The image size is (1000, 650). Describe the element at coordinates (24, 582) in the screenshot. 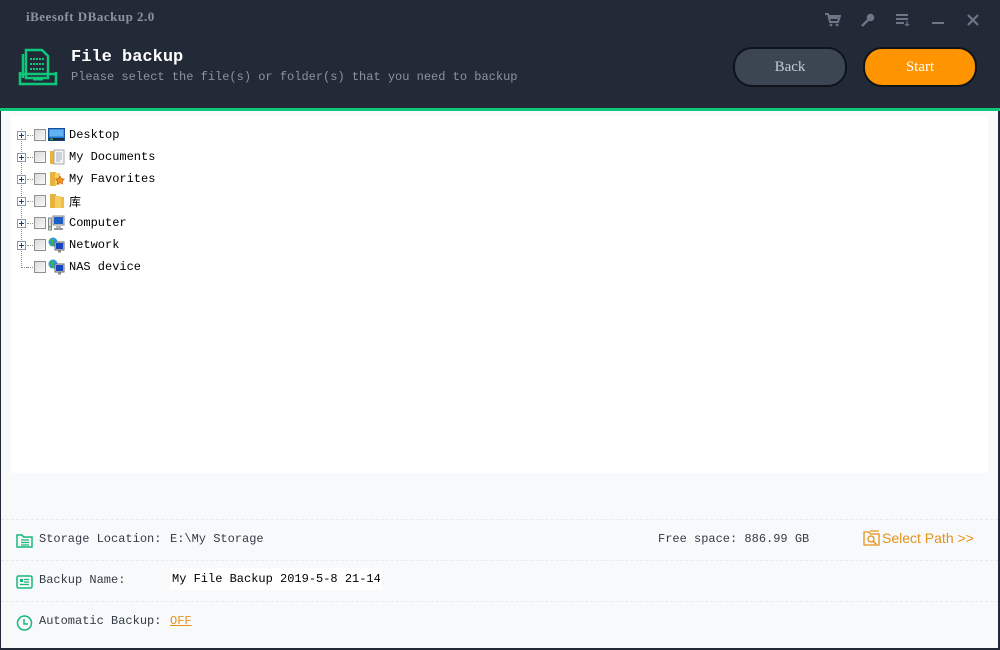

I see `id-card-icon` at that location.